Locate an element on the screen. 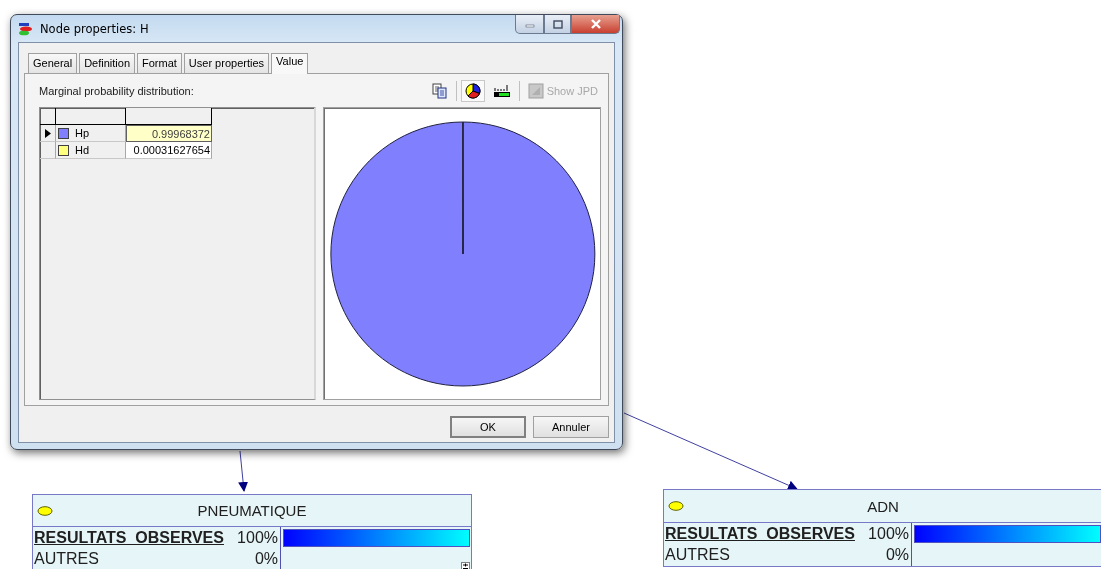 Image resolution: width=1101 pixels, height=569 pixels. toolbar-button is located at coordinates (472, 90).